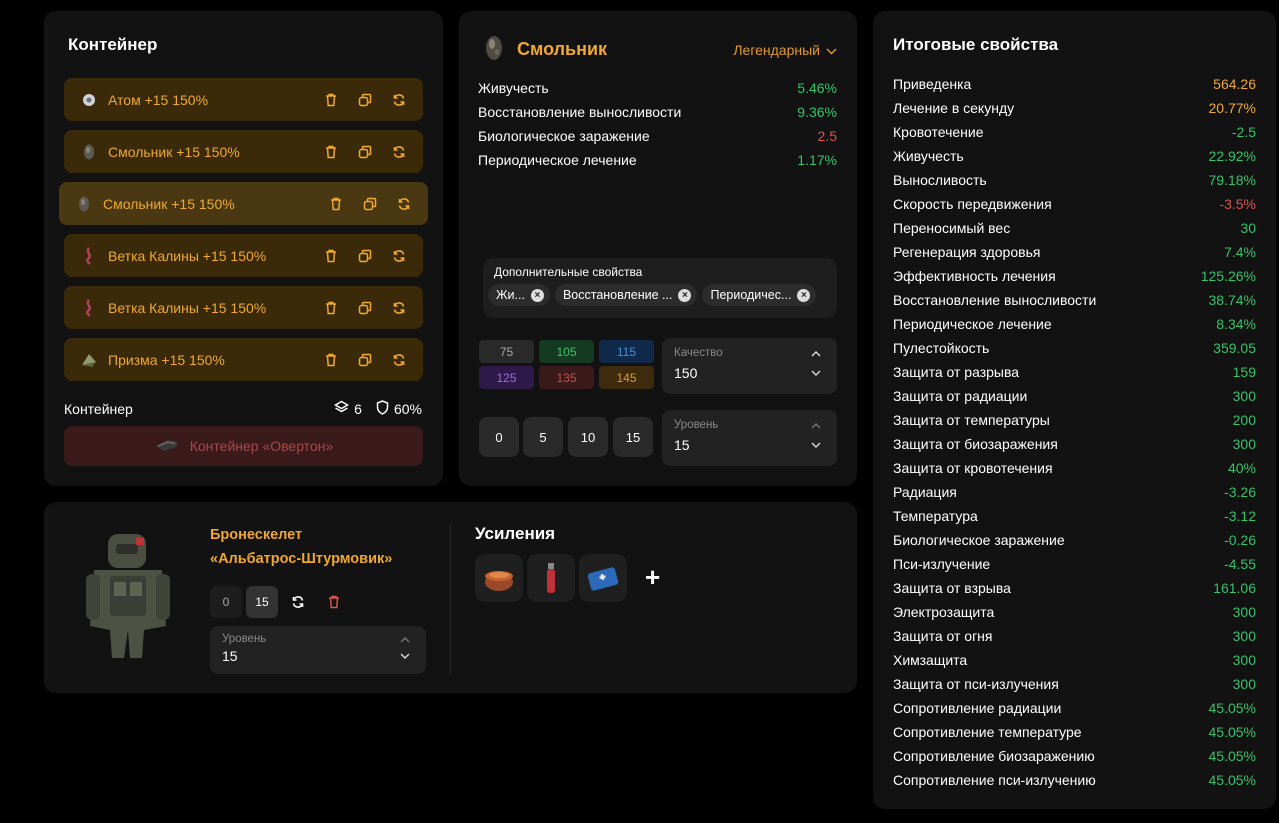 The height and width of the screenshot is (823, 1279). Describe the element at coordinates (1074, 564) in the screenshot. I see `totals-row: Пси-излучение -4.55` at that location.